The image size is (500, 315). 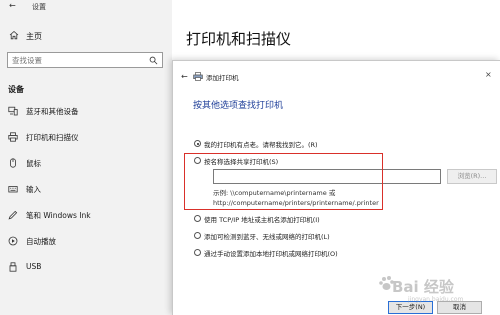 I want to click on pen-icon, so click(x=13, y=215).